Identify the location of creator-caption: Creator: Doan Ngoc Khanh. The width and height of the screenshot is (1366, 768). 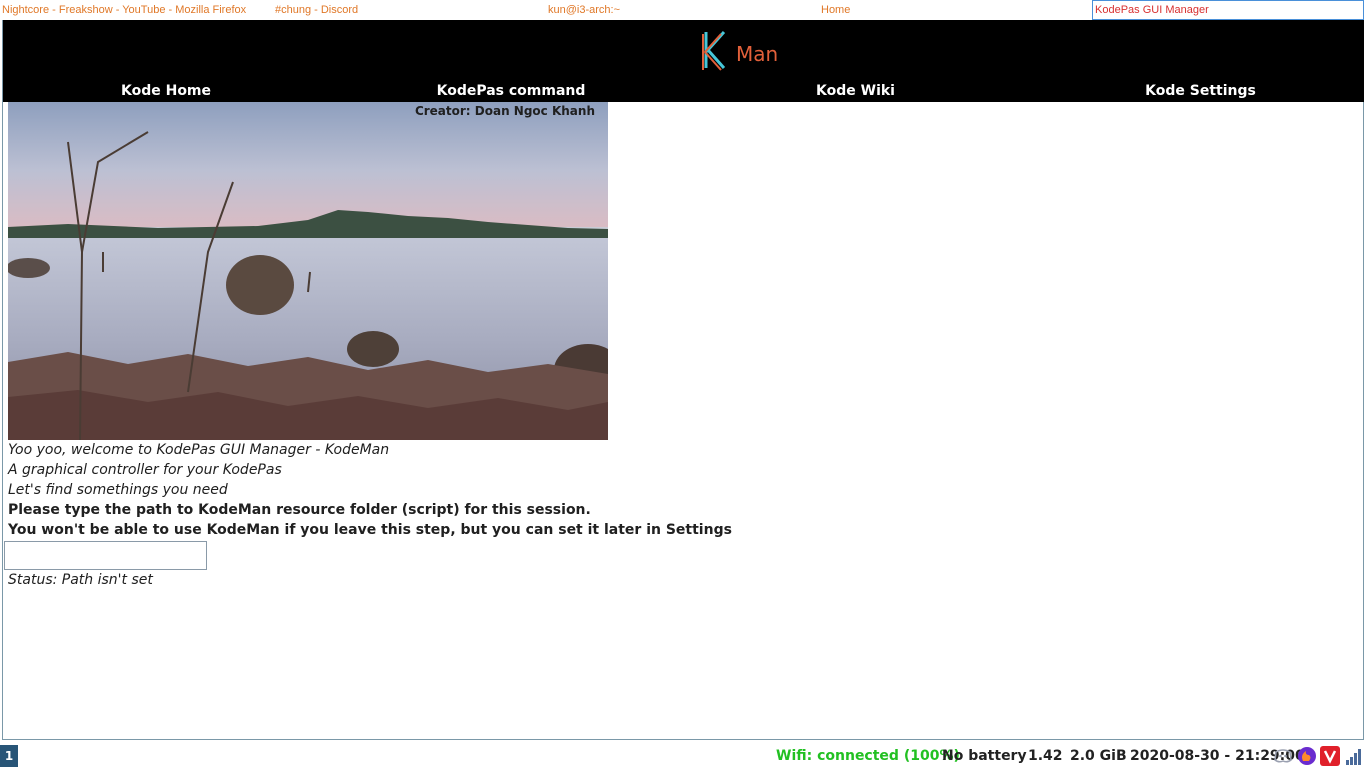
(504, 111).